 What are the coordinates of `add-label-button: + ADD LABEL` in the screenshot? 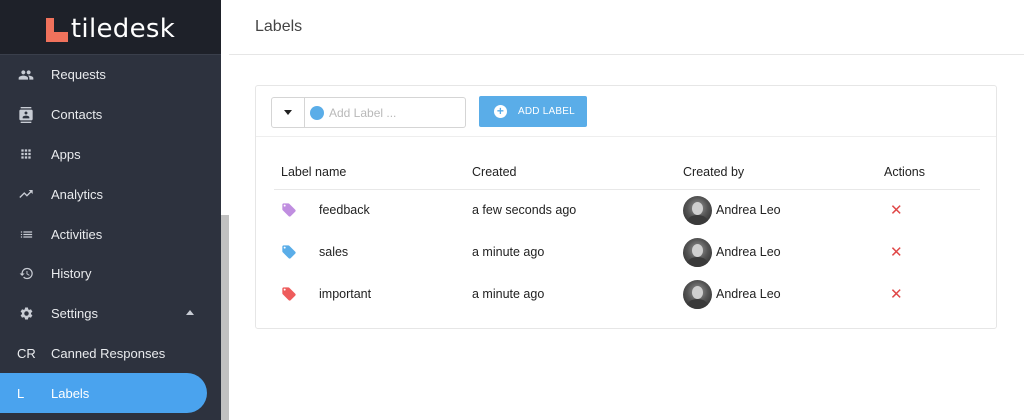 It's located at (533, 111).